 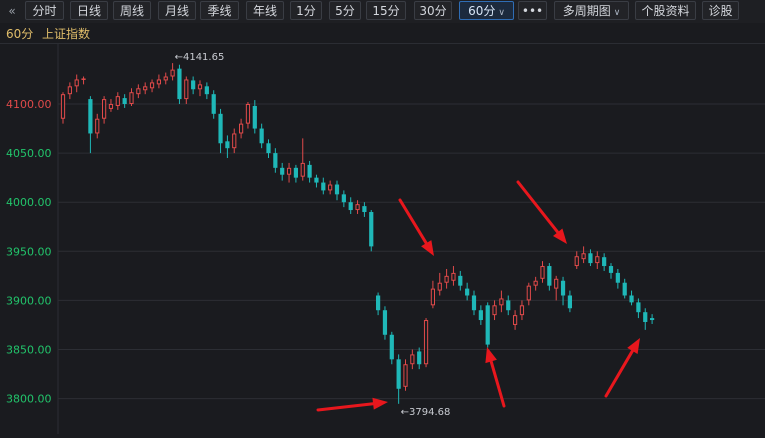 I want to click on tab-rixian: 日线, so click(x=89, y=10).